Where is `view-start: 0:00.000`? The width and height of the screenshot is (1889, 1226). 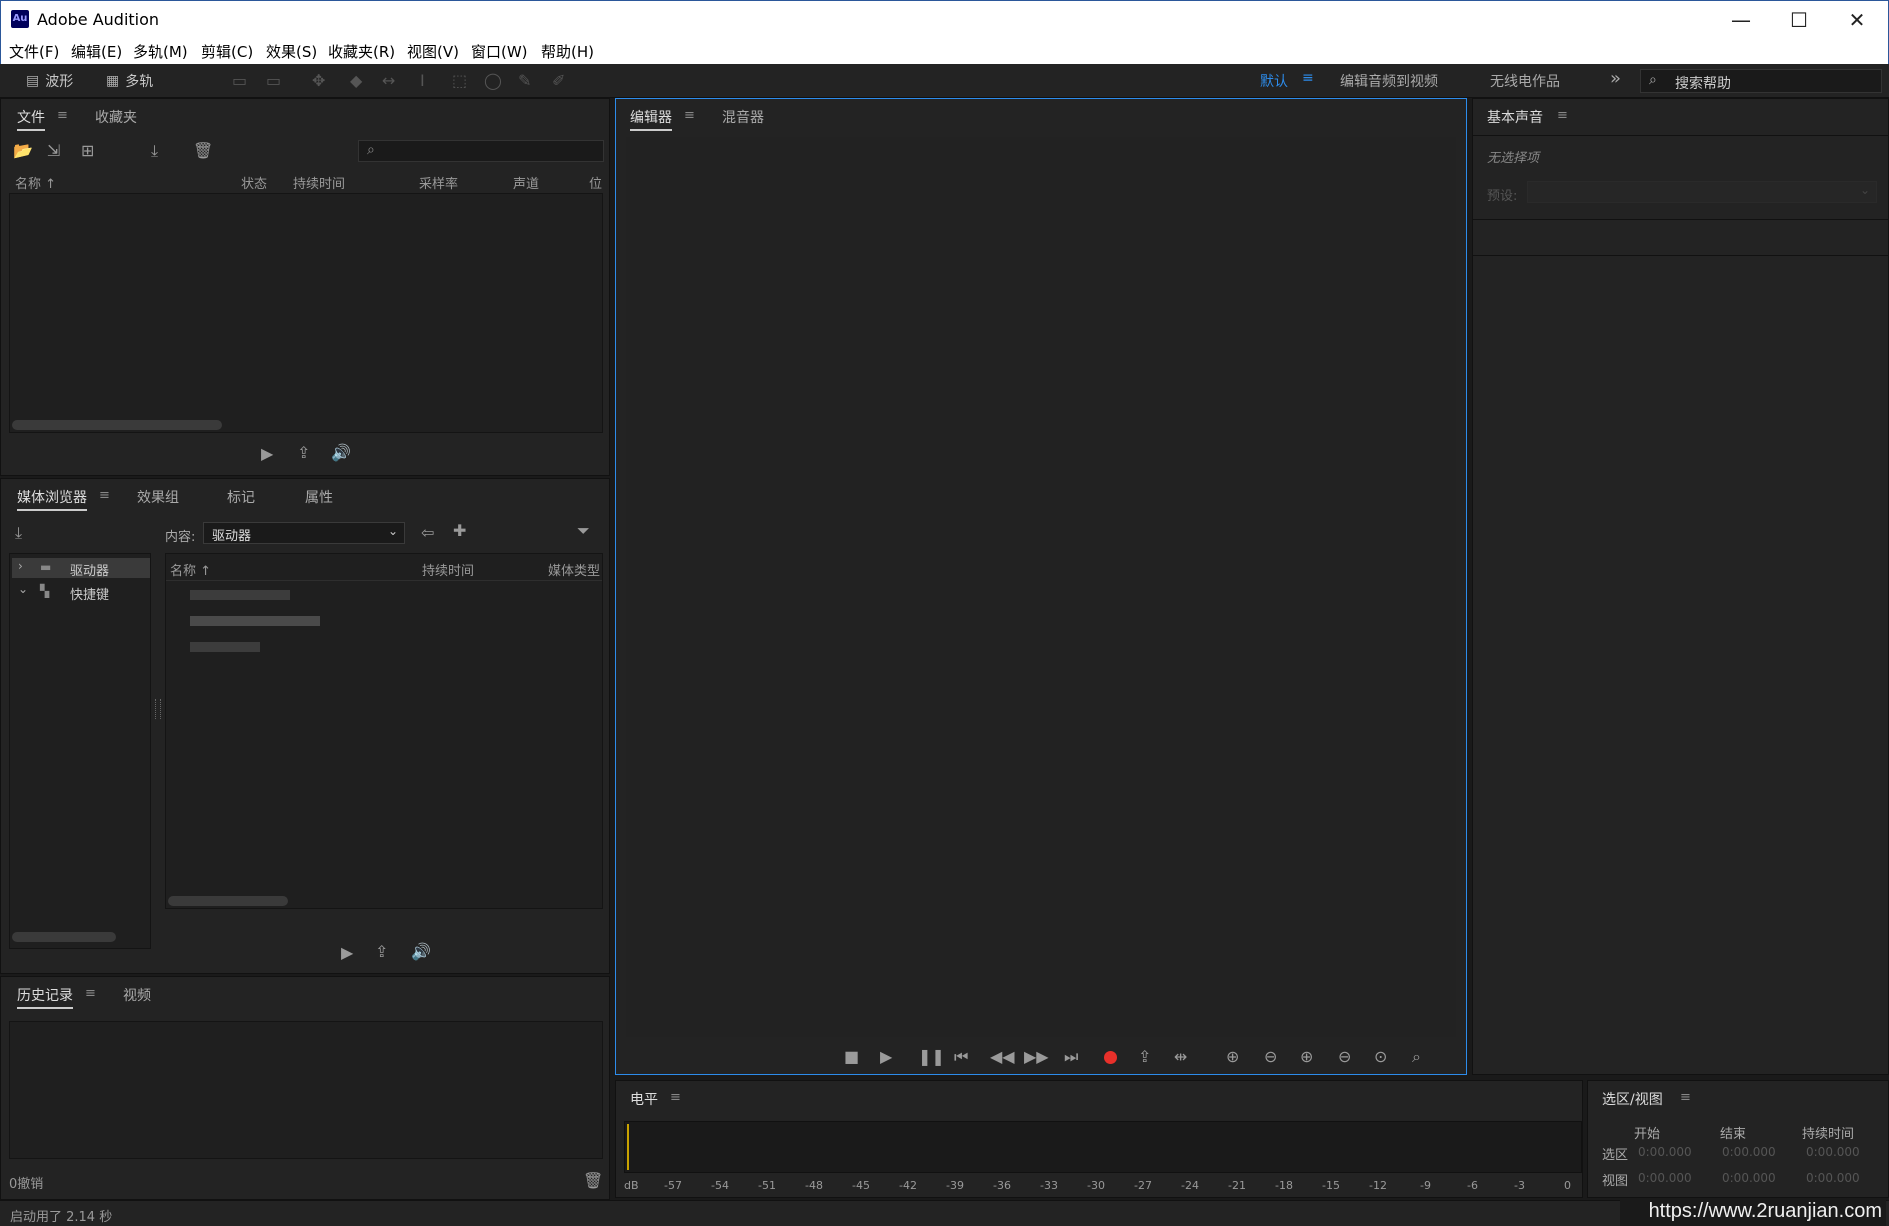
view-start: 0:00.000 is located at coordinates (1665, 1178).